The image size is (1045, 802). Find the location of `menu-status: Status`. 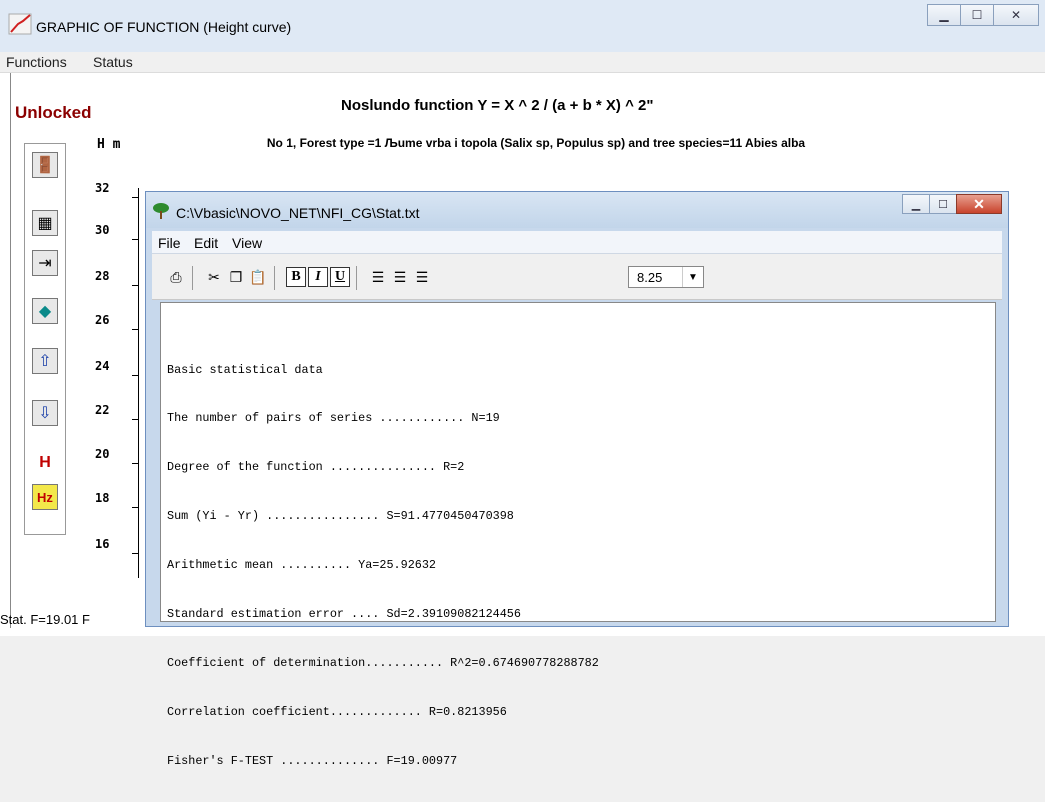

menu-status: Status is located at coordinates (113, 62).